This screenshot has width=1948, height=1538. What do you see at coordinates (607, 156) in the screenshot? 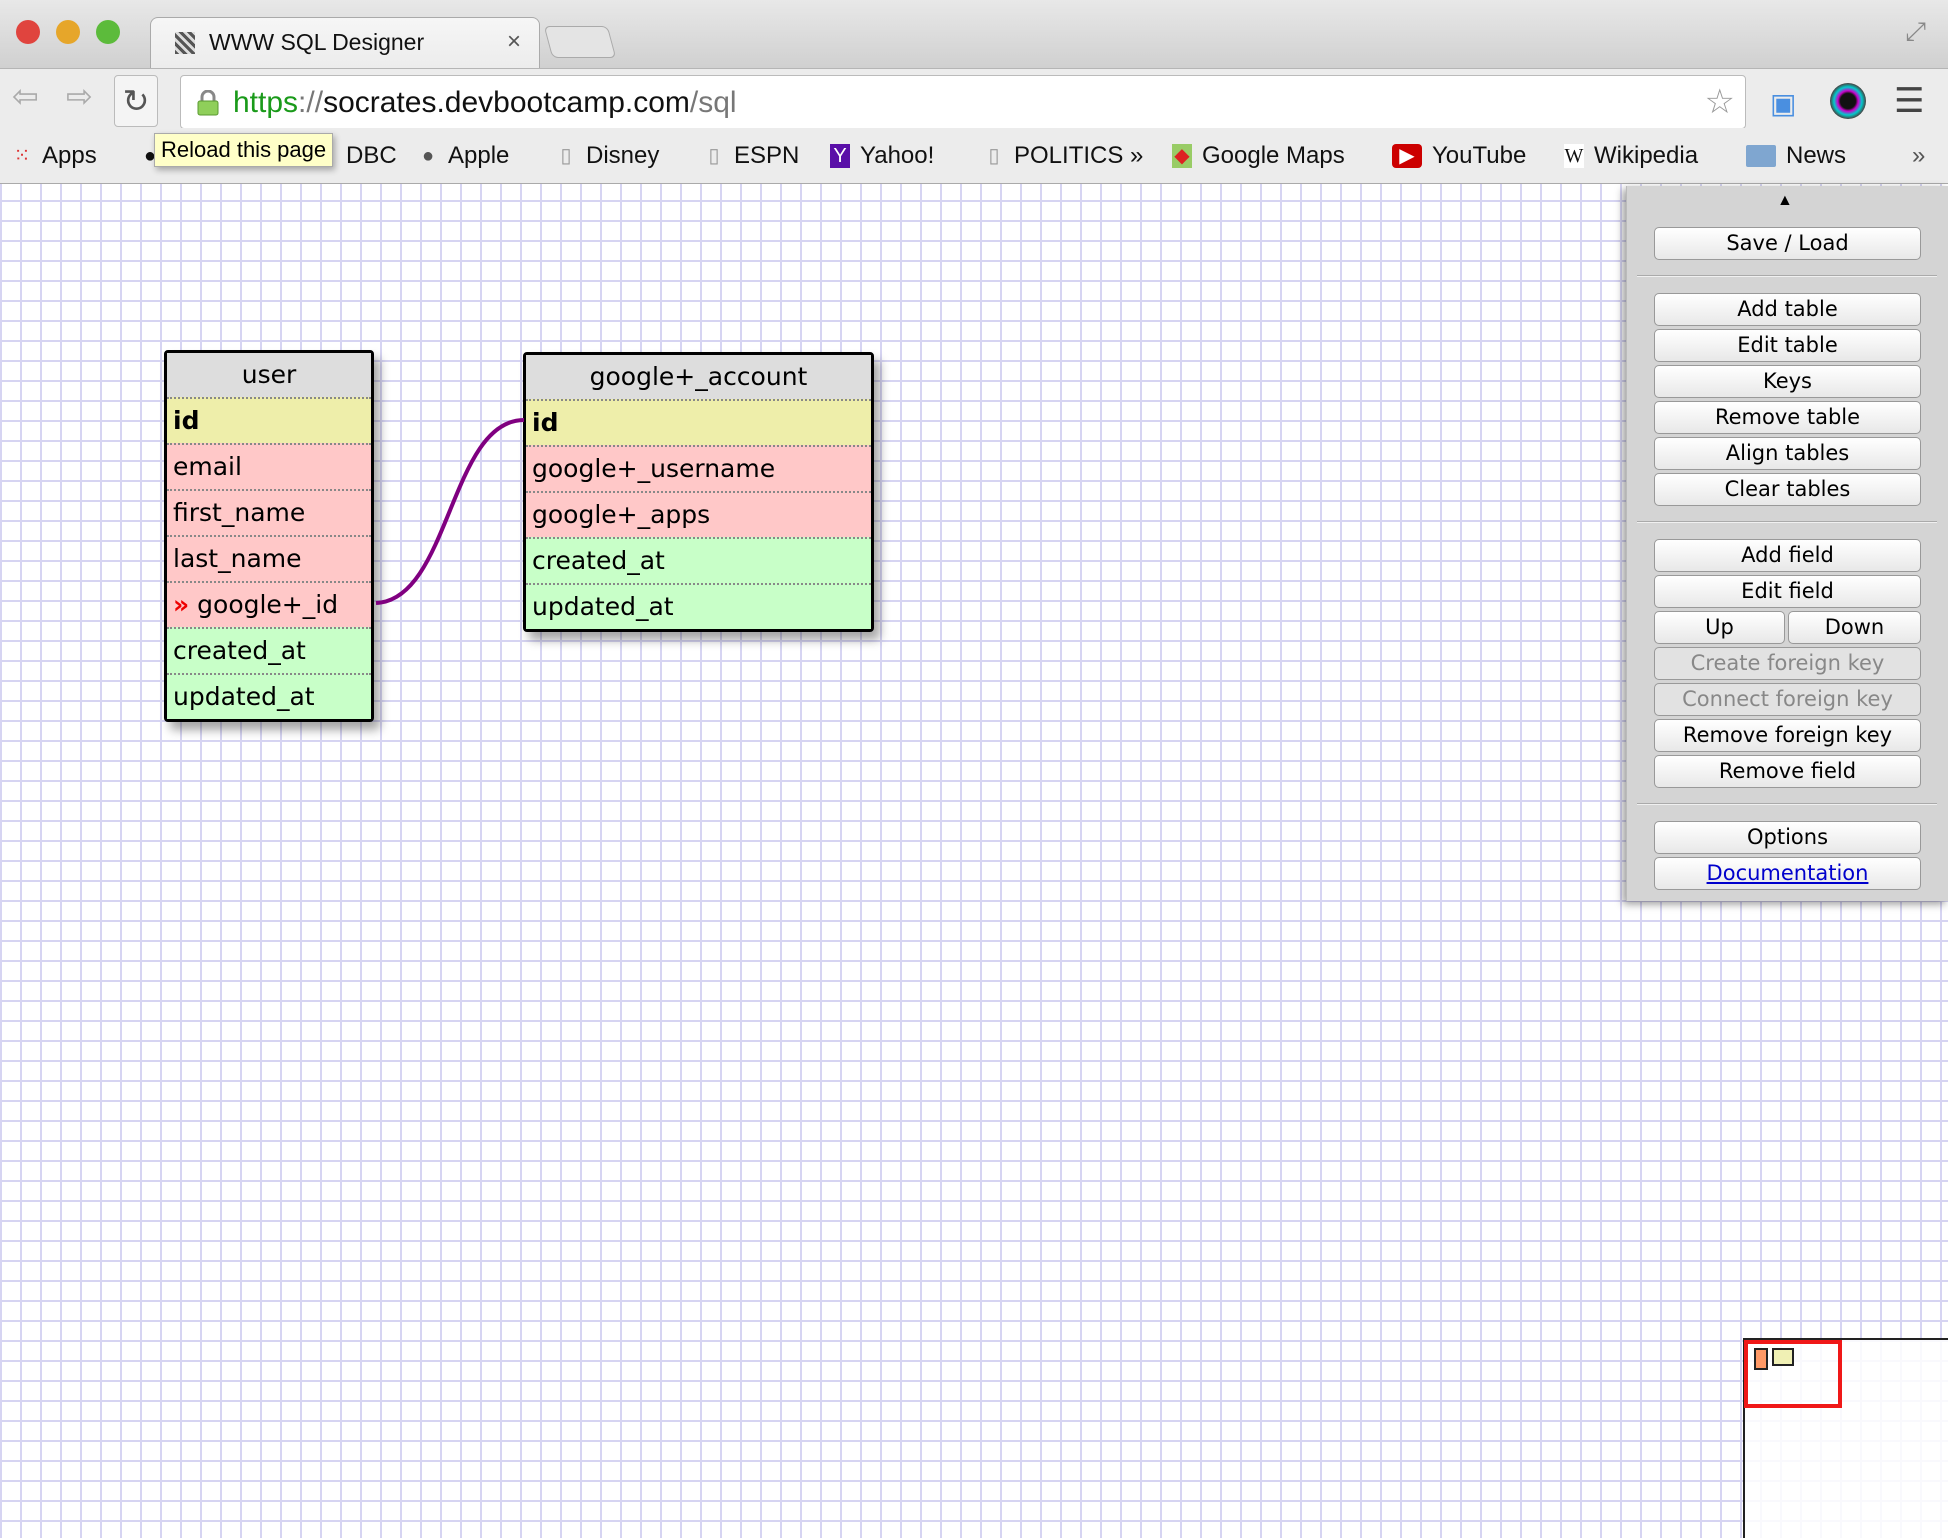
I see `bookmark-disney: ▯ Disney` at bounding box center [607, 156].